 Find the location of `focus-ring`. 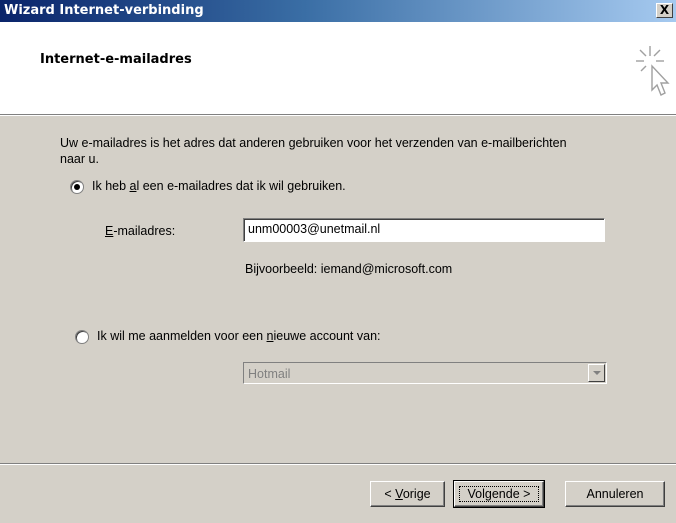

focus-ring is located at coordinates (499, 494).